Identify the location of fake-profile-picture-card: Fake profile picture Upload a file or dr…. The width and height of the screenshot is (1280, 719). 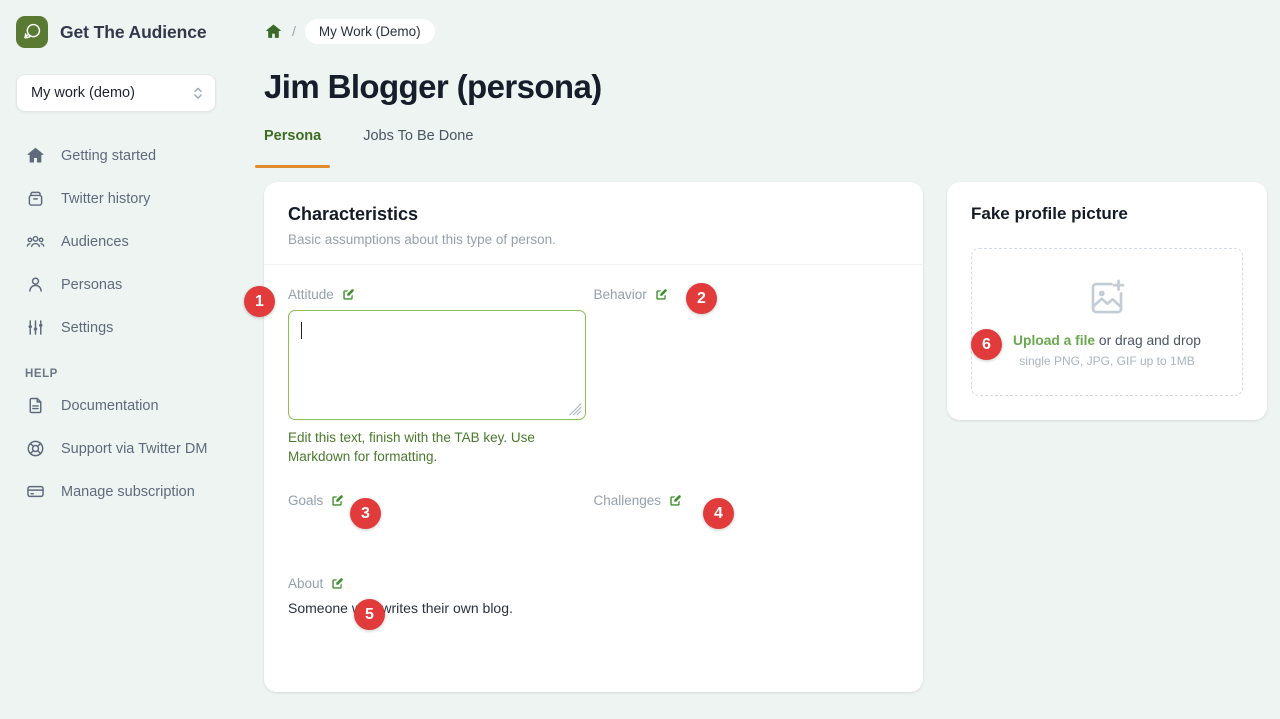
(1107, 301).